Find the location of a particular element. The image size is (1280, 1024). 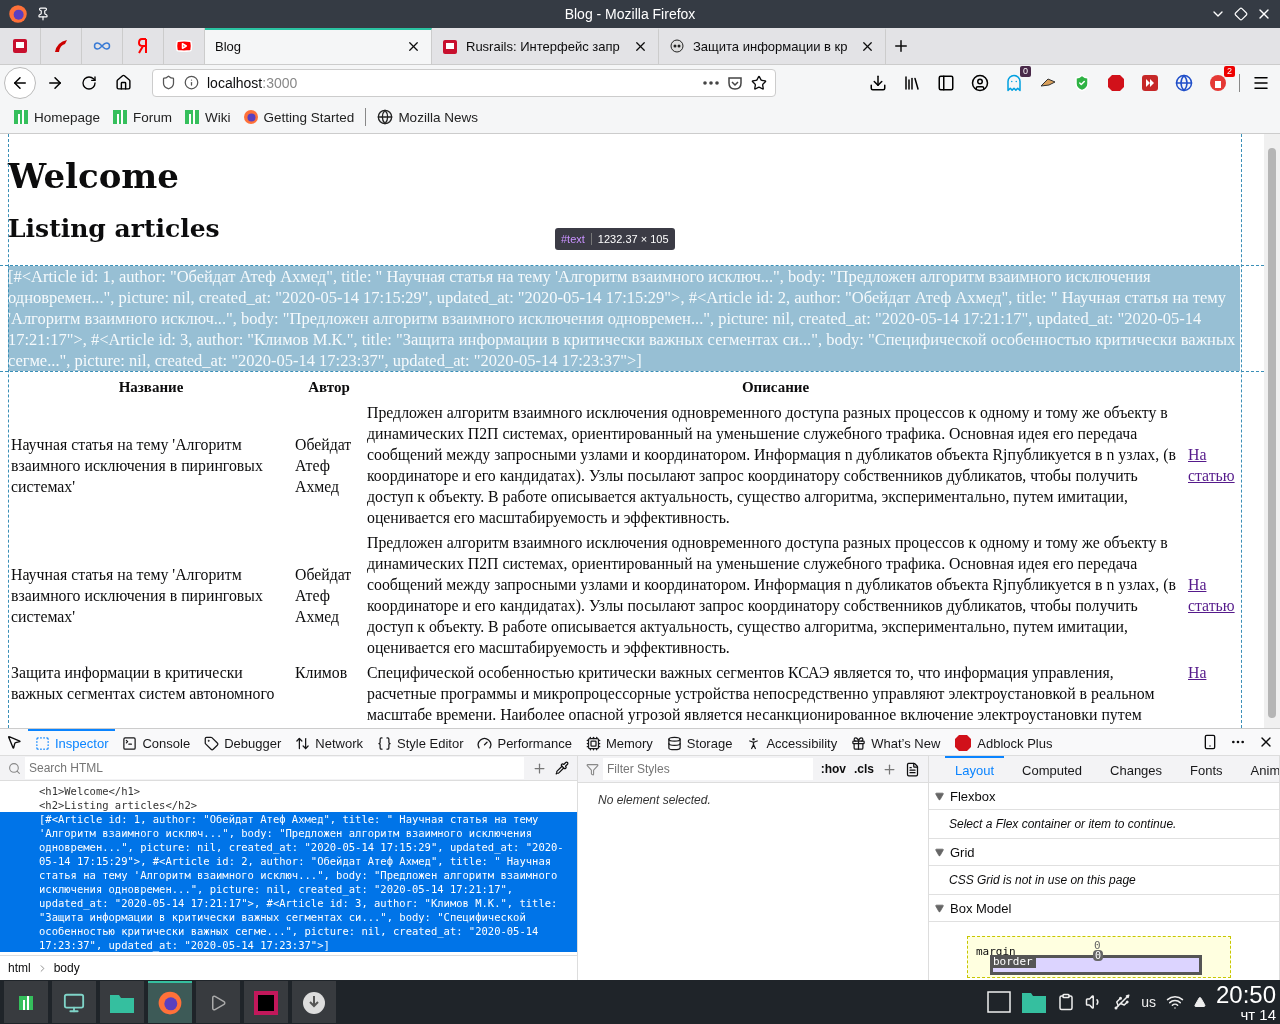

sidebar-tab: Computed is located at coordinates (1052, 769).